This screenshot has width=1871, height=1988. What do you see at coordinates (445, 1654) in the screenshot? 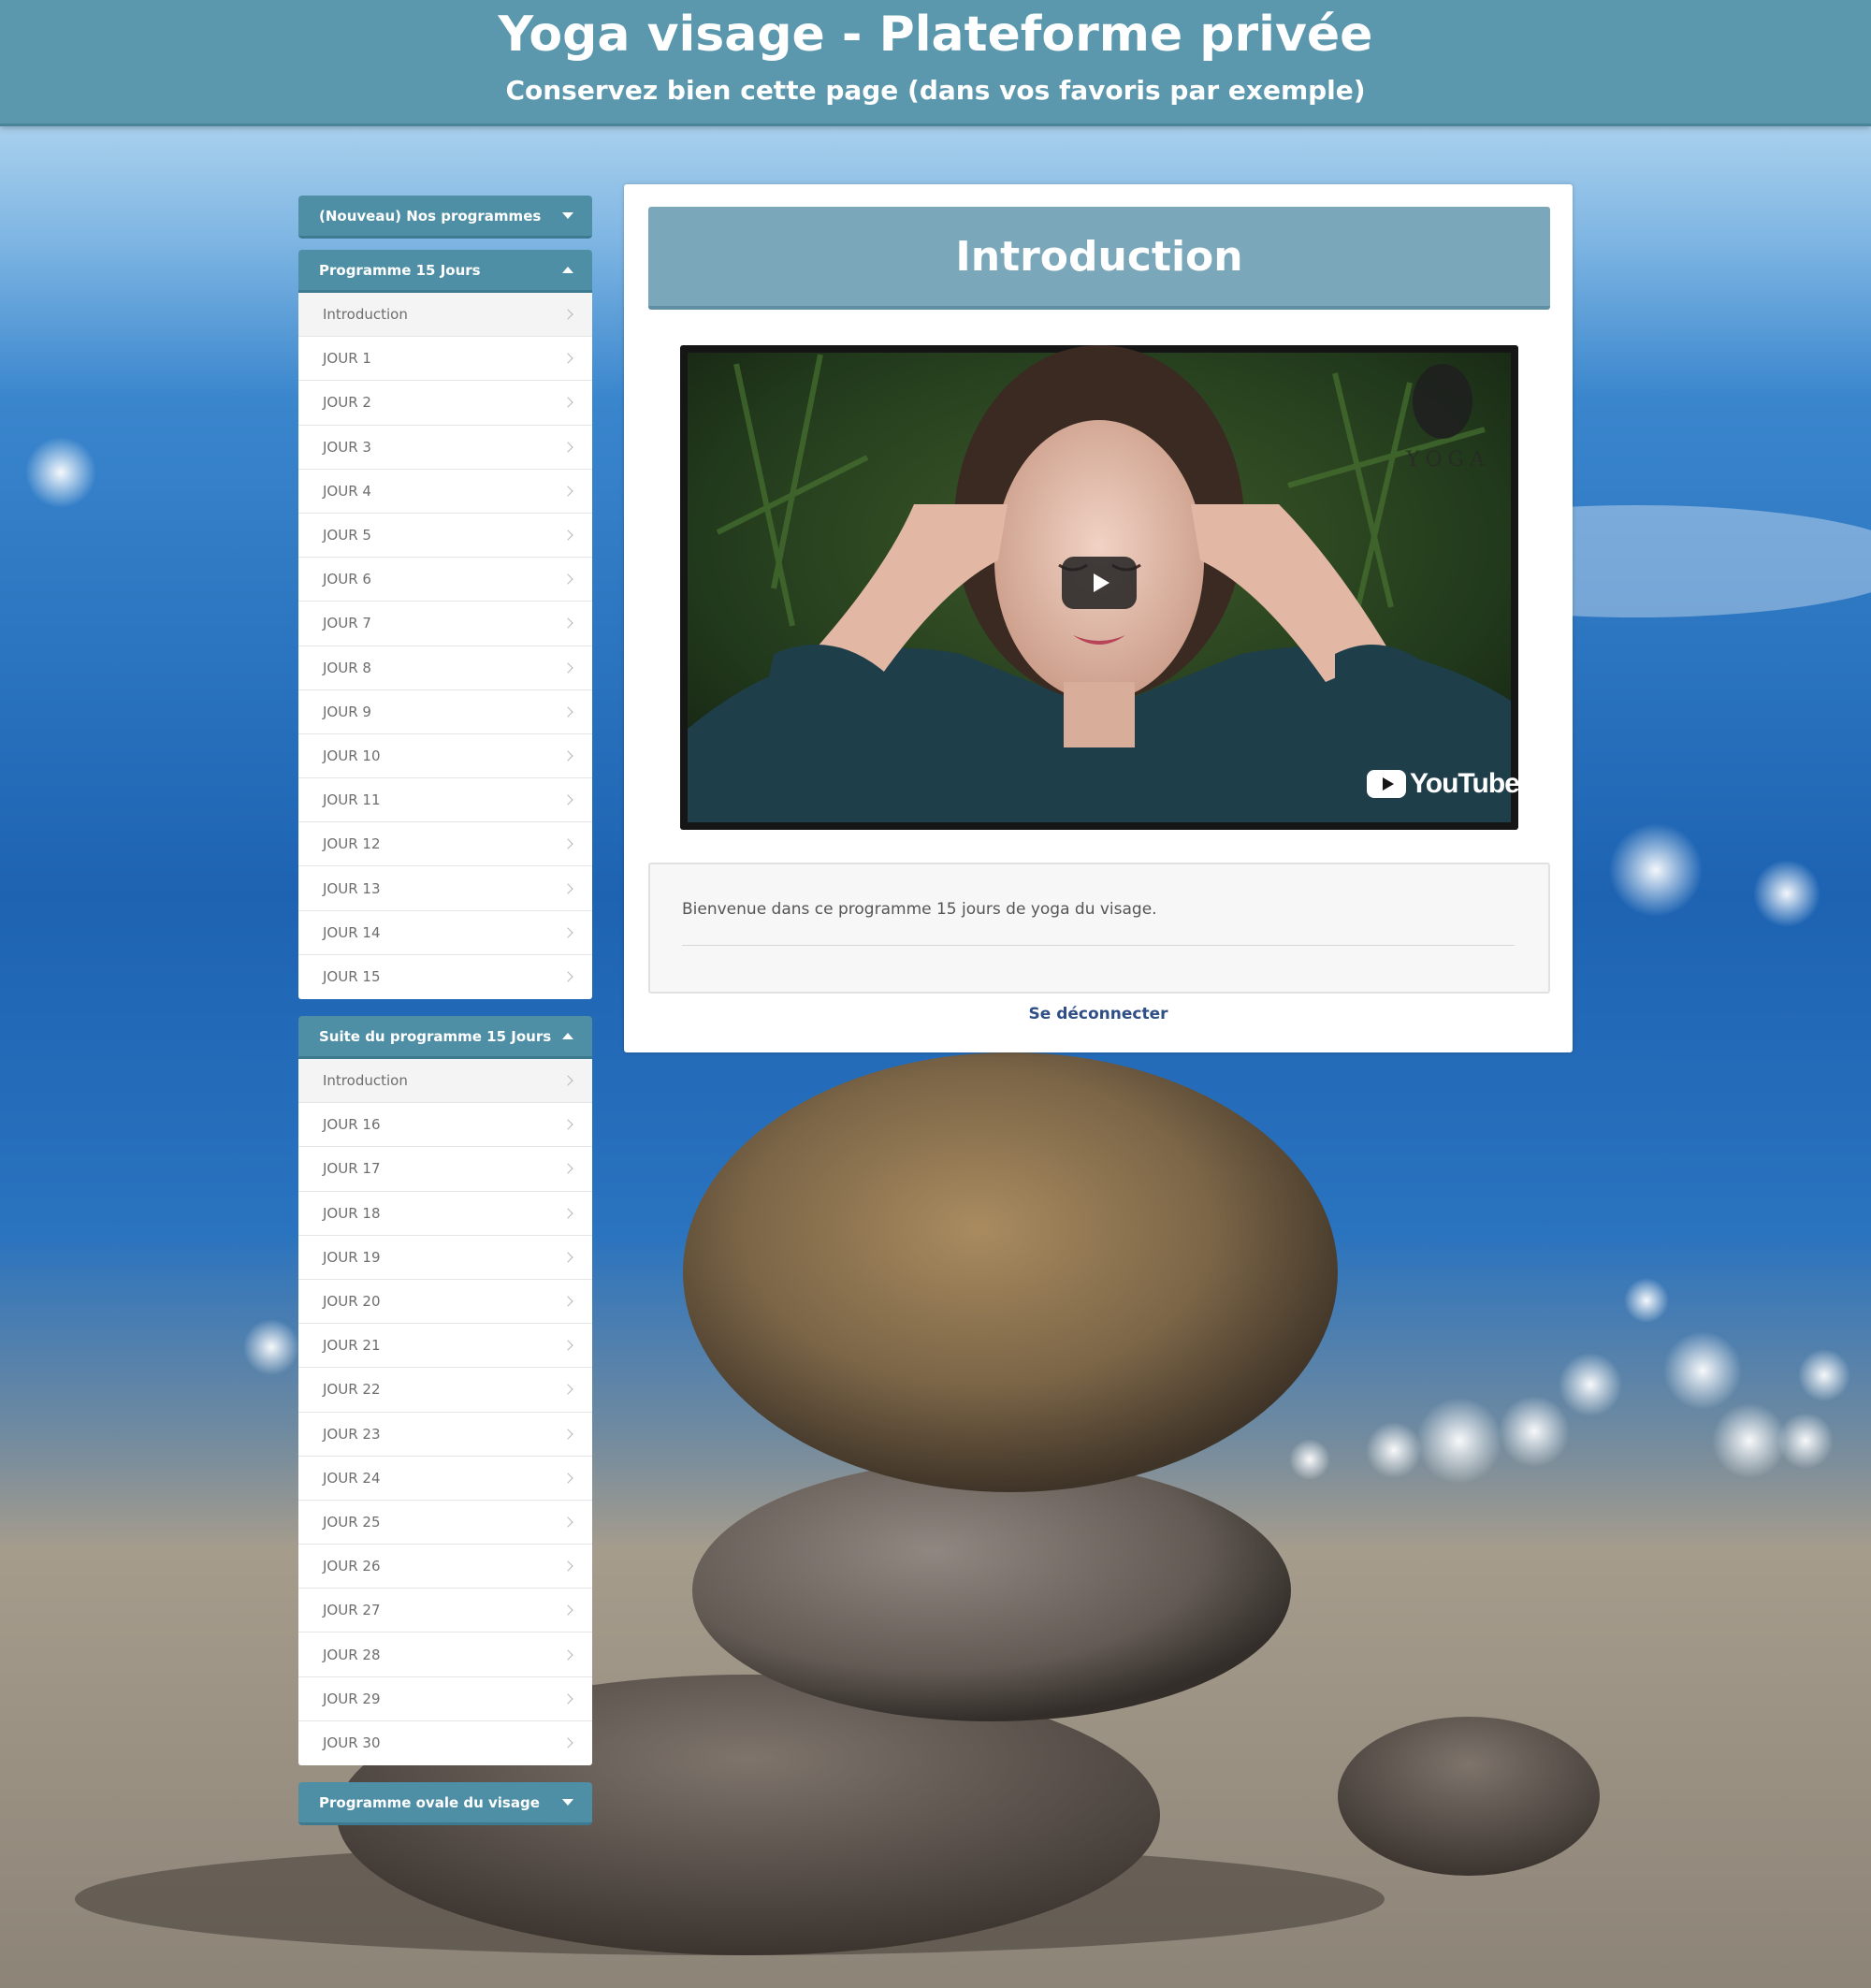
I see `sidebar-item: JOUR 28` at bounding box center [445, 1654].